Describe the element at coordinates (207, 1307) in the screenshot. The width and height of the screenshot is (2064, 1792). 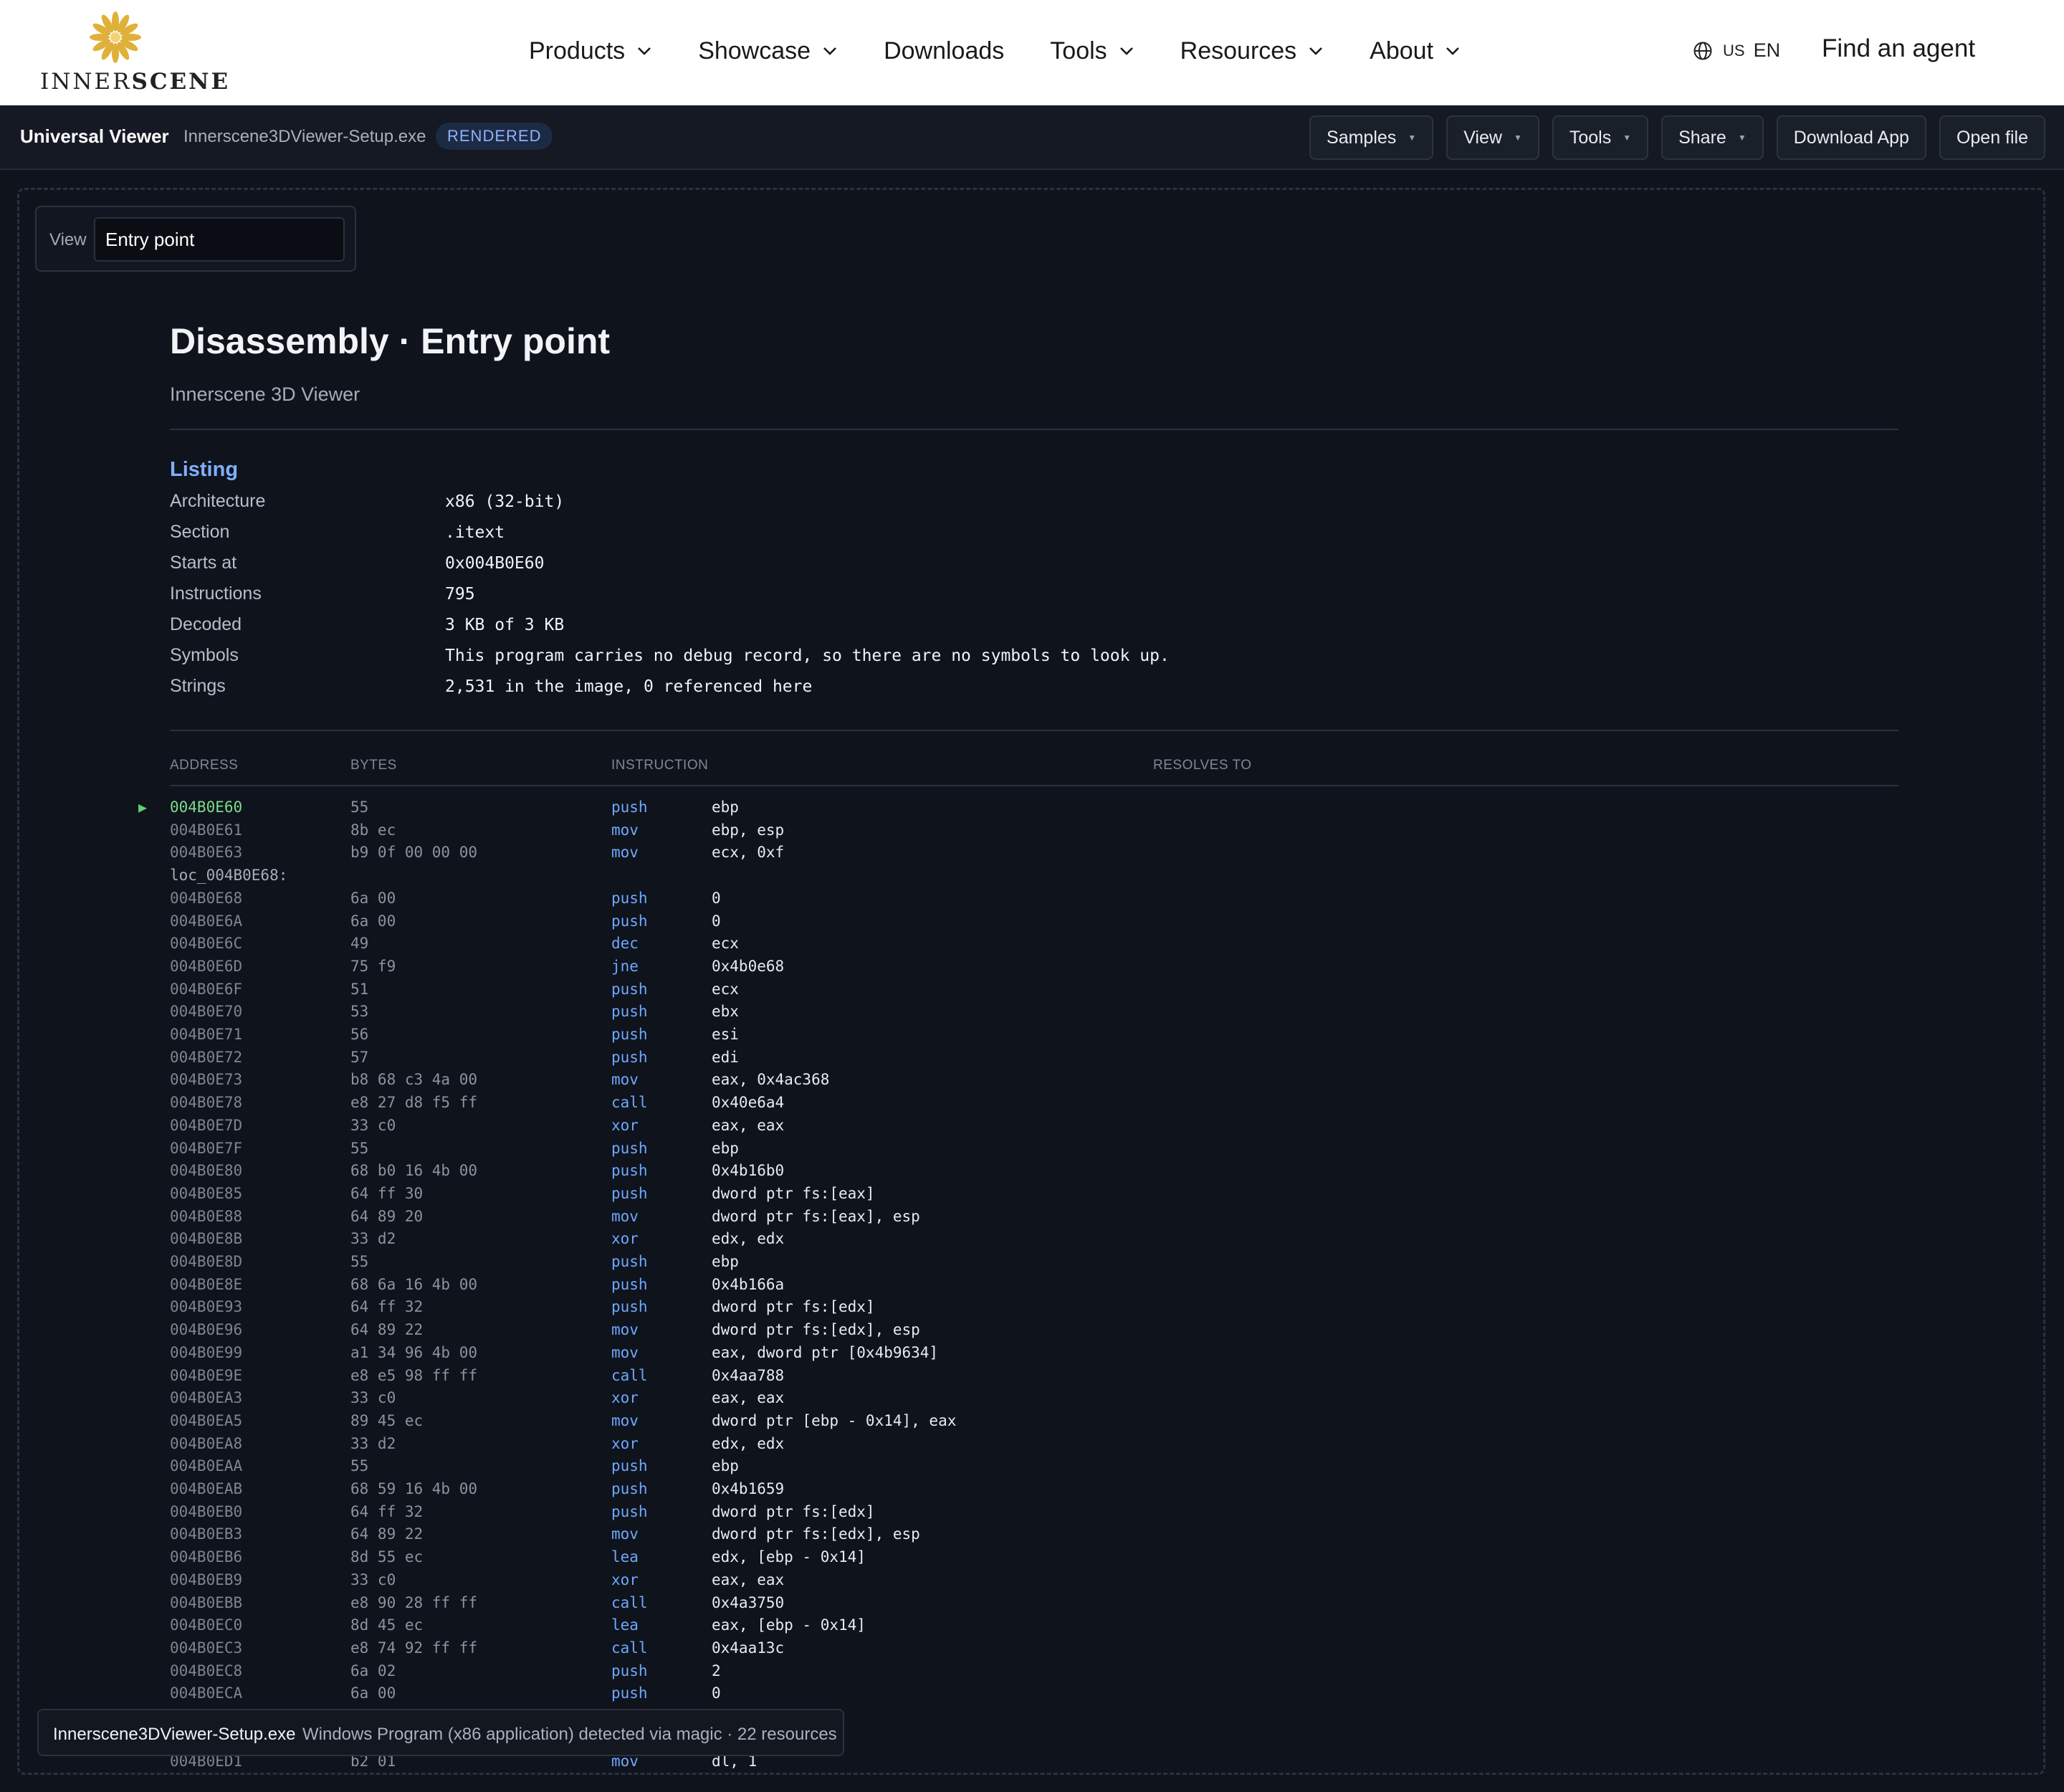
I see `instruction-address: 004B0E93` at that location.